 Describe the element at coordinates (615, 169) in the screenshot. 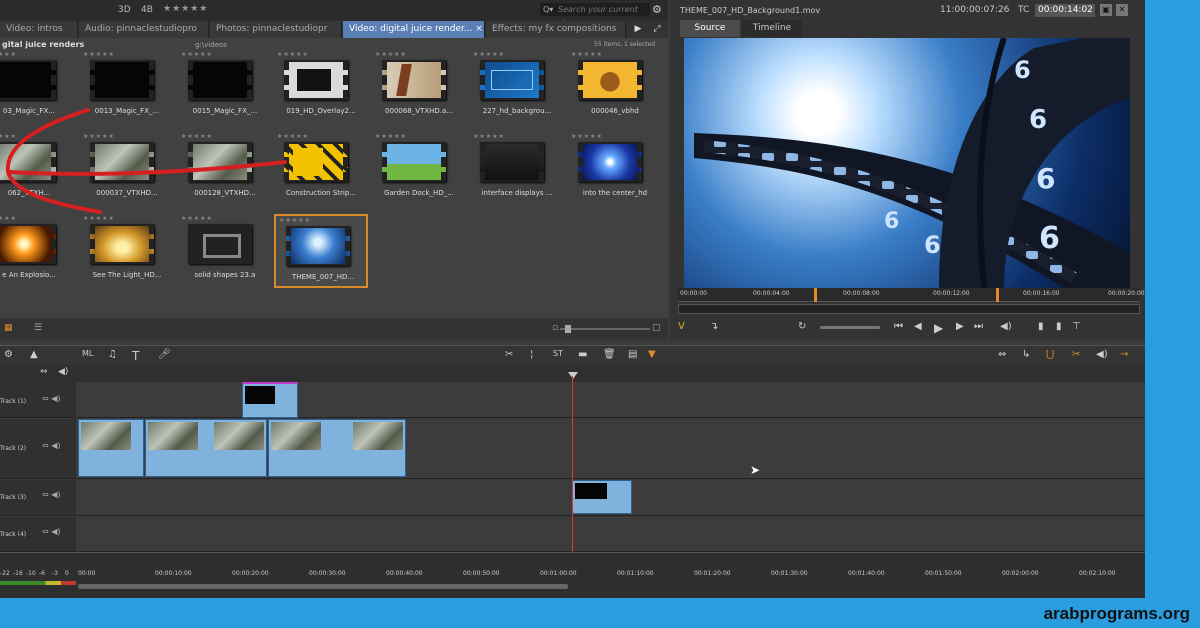

I see `library-item: ★★★★★ into the center_hd` at that location.